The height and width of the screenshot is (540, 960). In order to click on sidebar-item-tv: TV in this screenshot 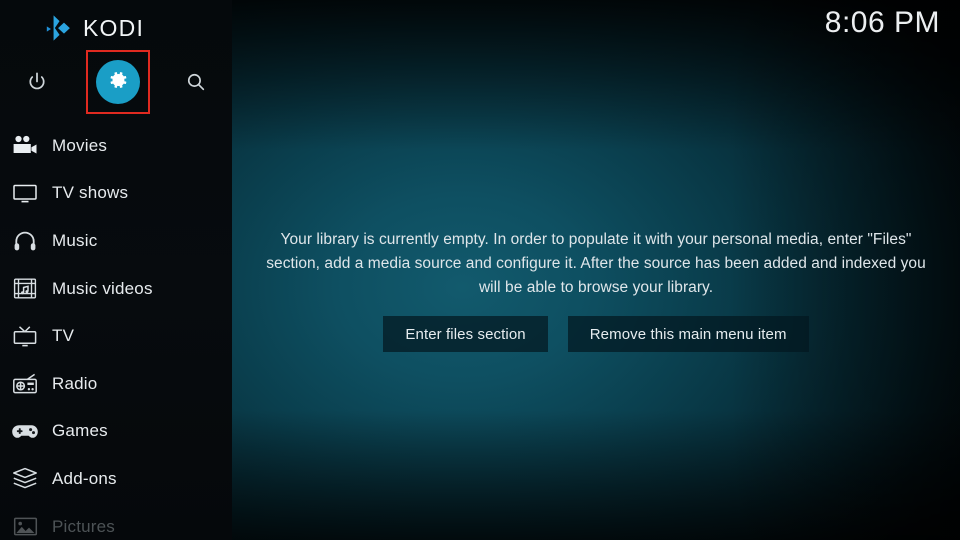, I will do `click(116, 336)`.